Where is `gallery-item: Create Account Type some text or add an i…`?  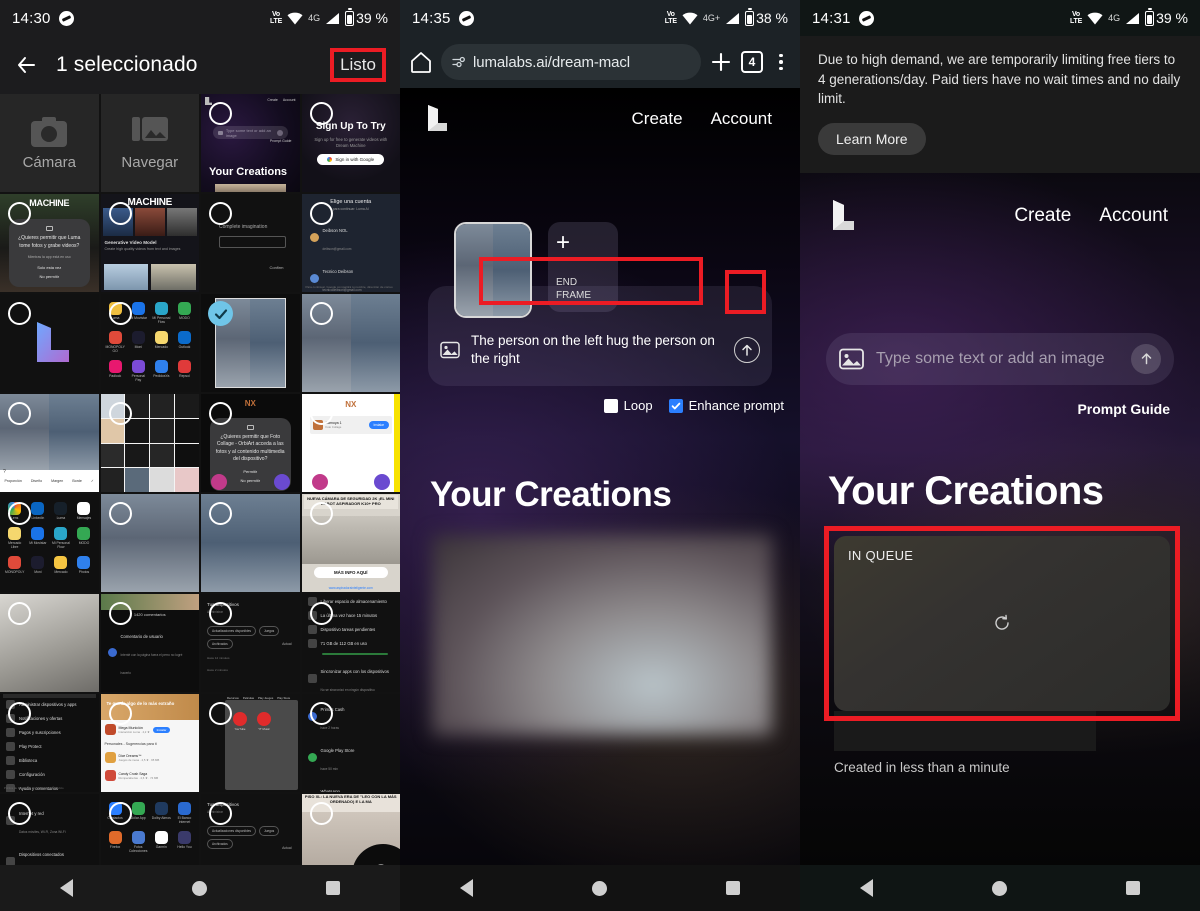 gallery-item: Create Account Type some text or add an i… is located at coordinates (250, 143).